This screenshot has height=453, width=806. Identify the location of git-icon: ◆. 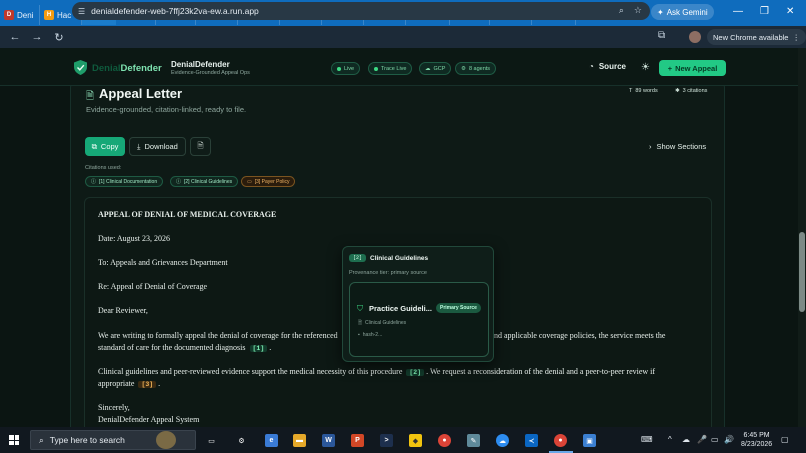
(415, 440).